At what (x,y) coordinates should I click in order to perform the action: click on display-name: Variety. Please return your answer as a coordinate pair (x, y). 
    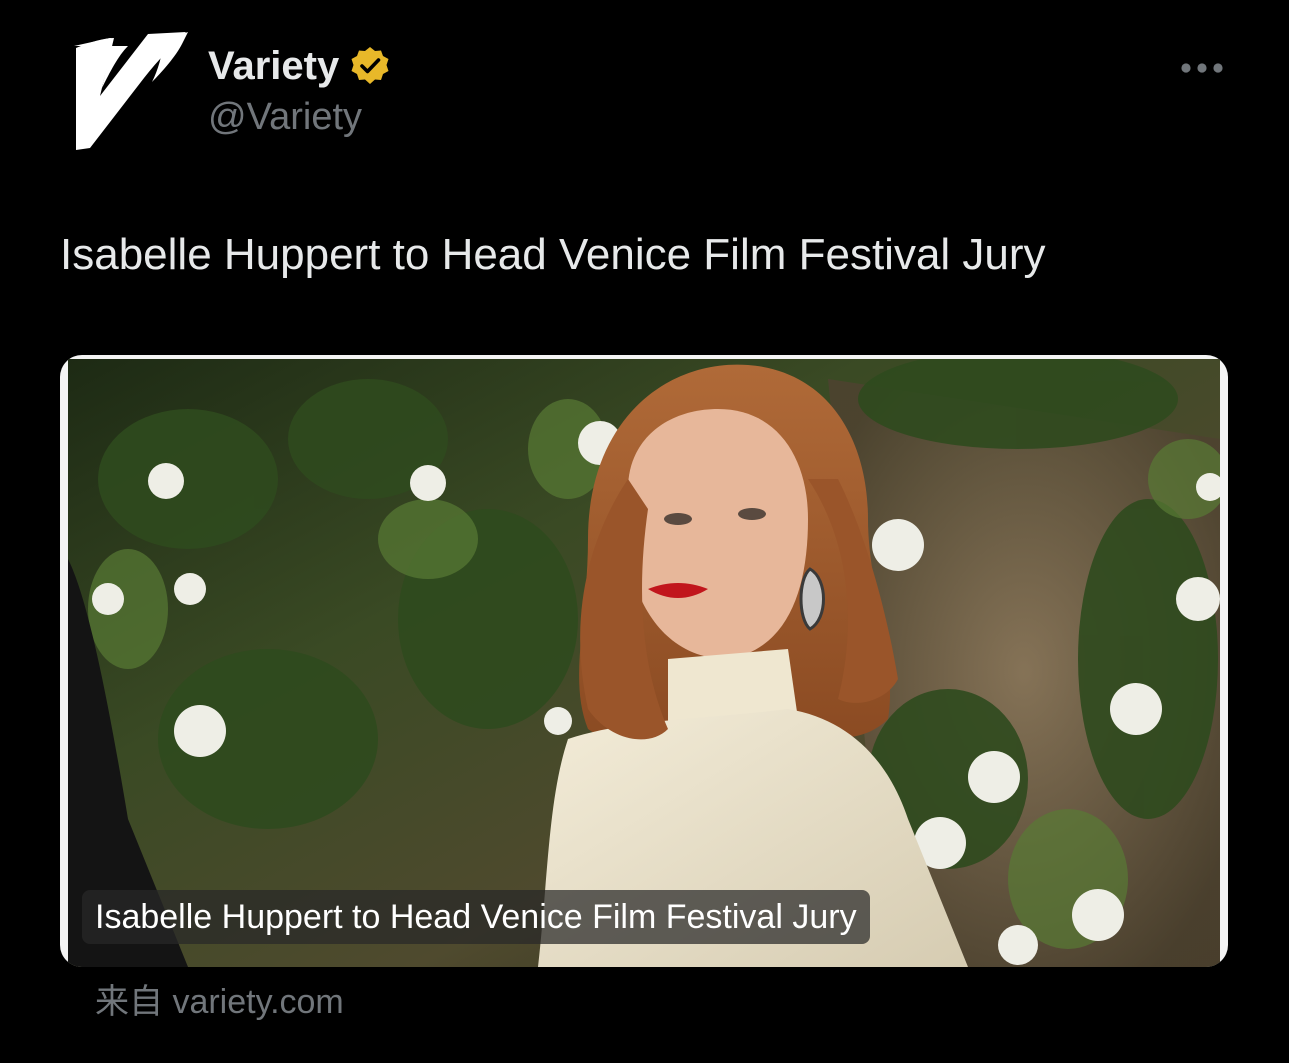
    Looking at the image, I should click on (299, 66).